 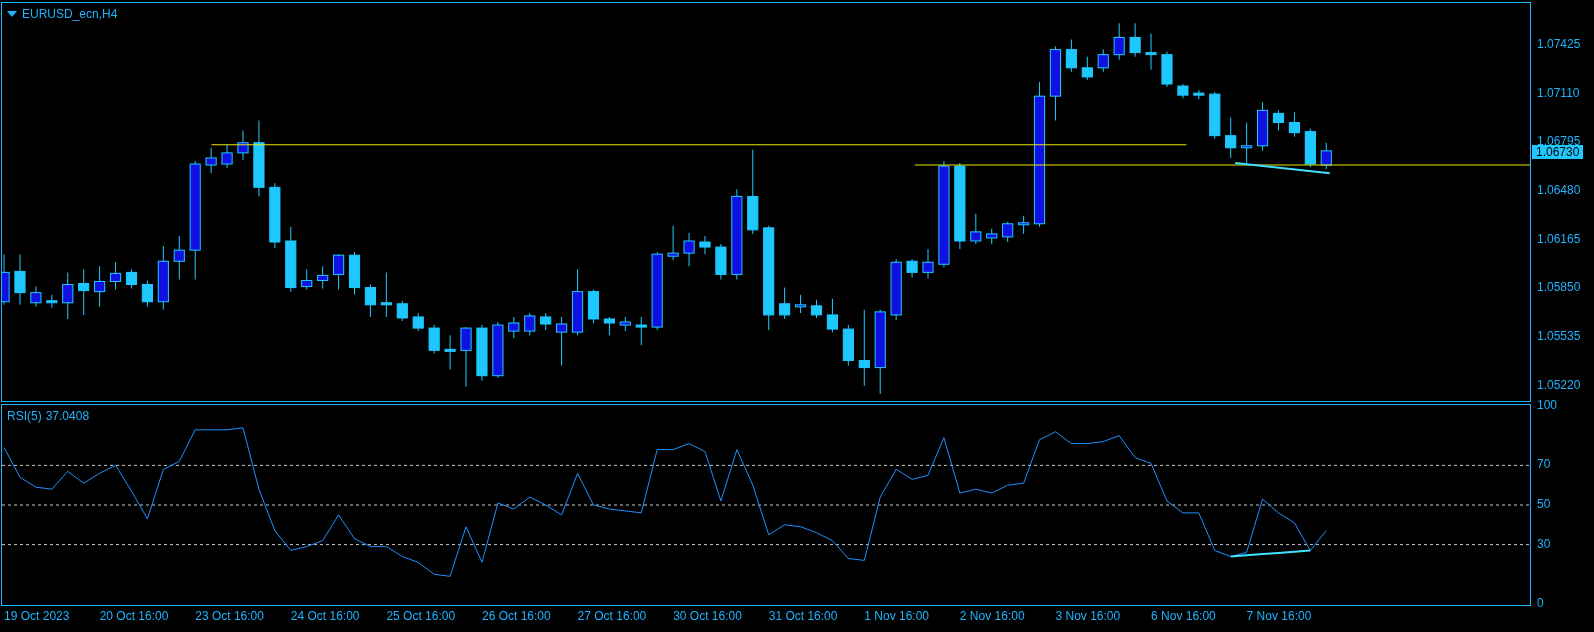 I want to click on price-axis-label: 1.05535, so click(x=1559, y=336).